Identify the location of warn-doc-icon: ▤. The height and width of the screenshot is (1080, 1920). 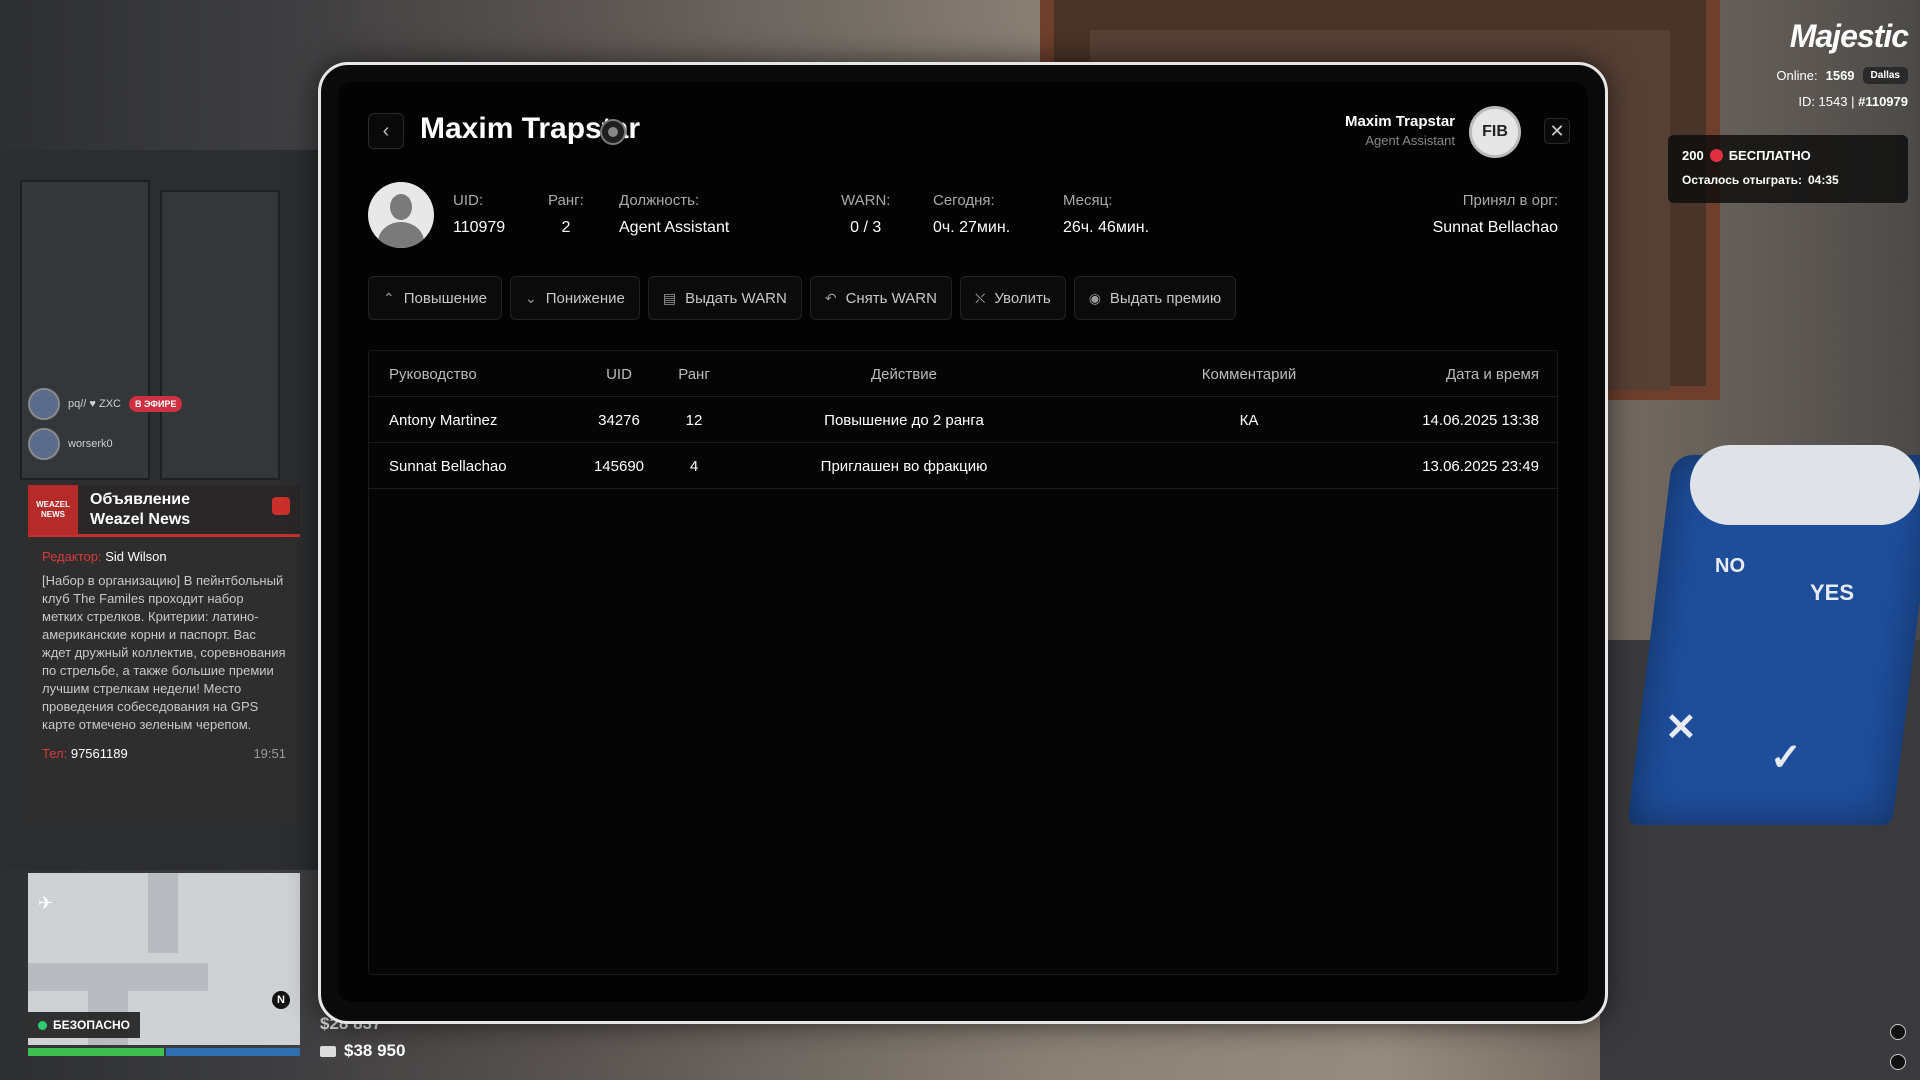
(669, 297).